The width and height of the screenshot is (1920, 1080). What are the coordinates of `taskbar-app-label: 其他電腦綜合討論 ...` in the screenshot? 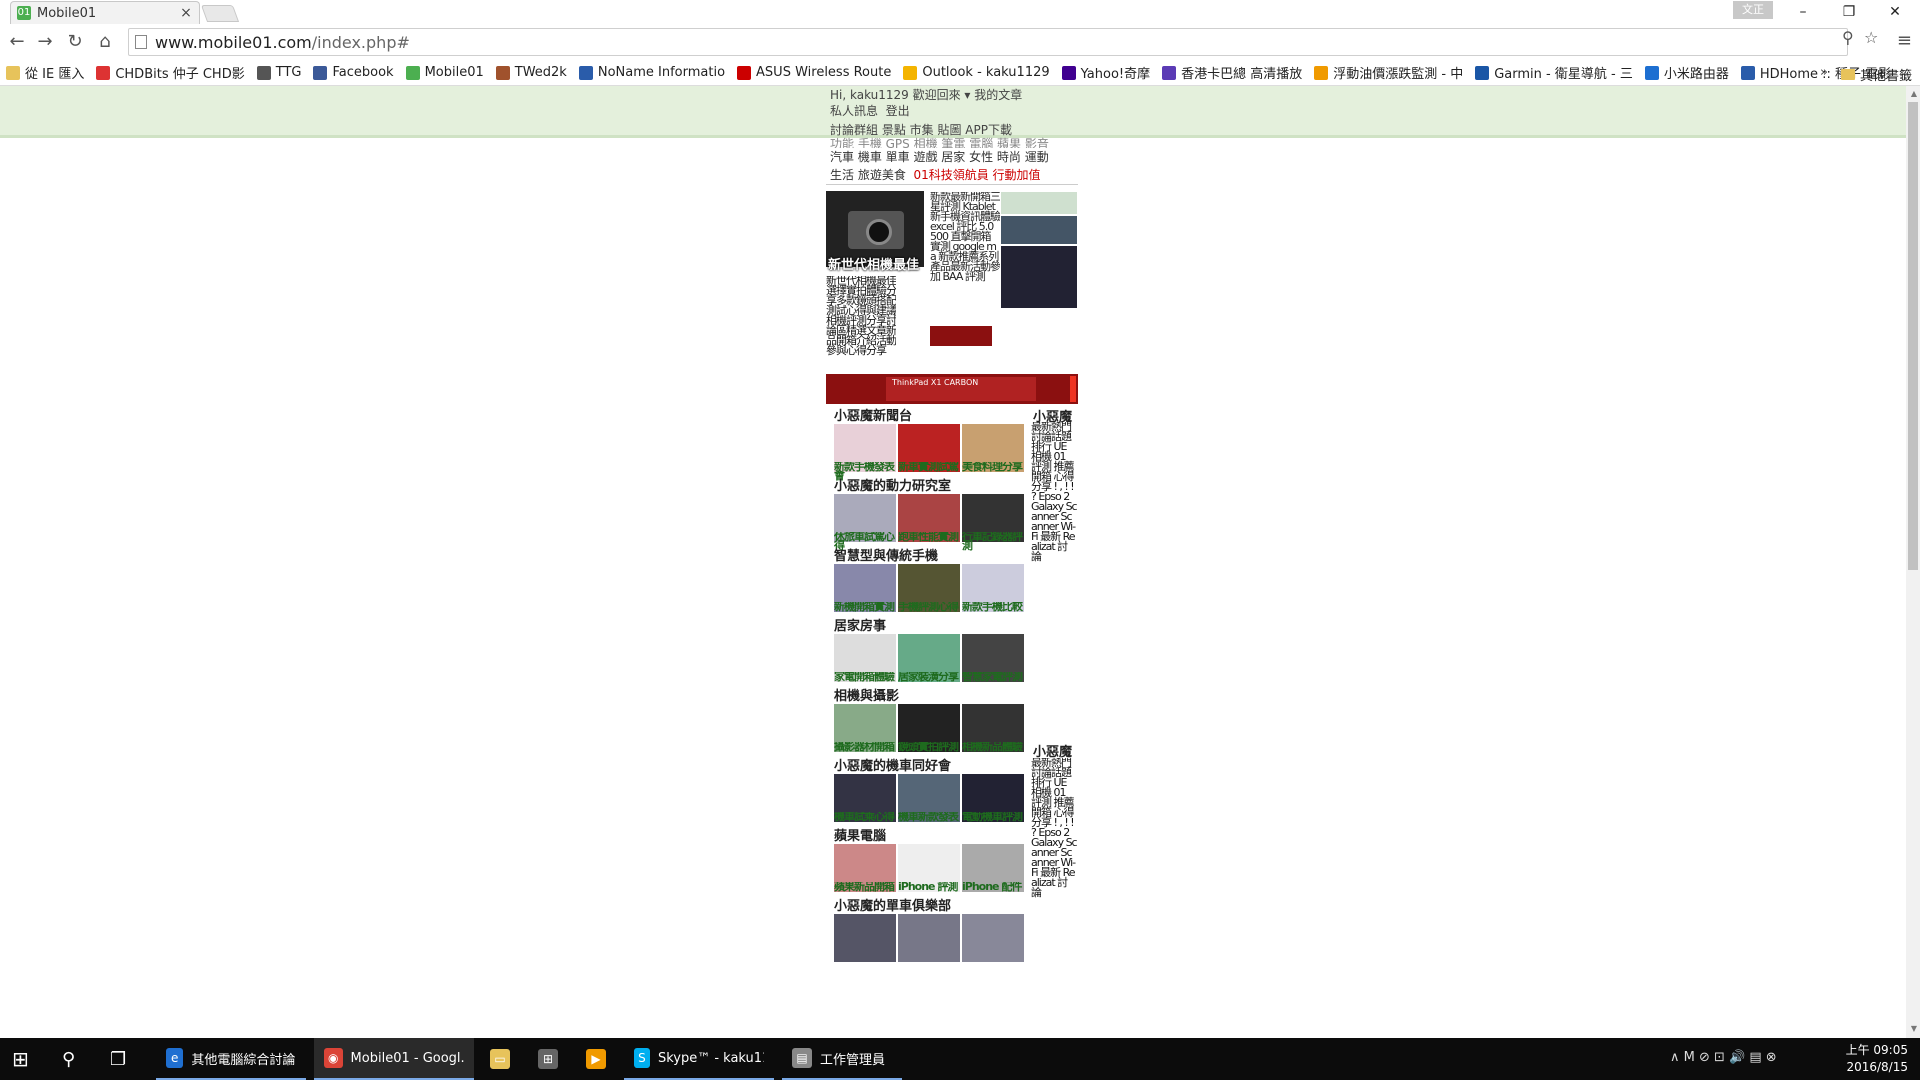 It's located at (243, 1060).